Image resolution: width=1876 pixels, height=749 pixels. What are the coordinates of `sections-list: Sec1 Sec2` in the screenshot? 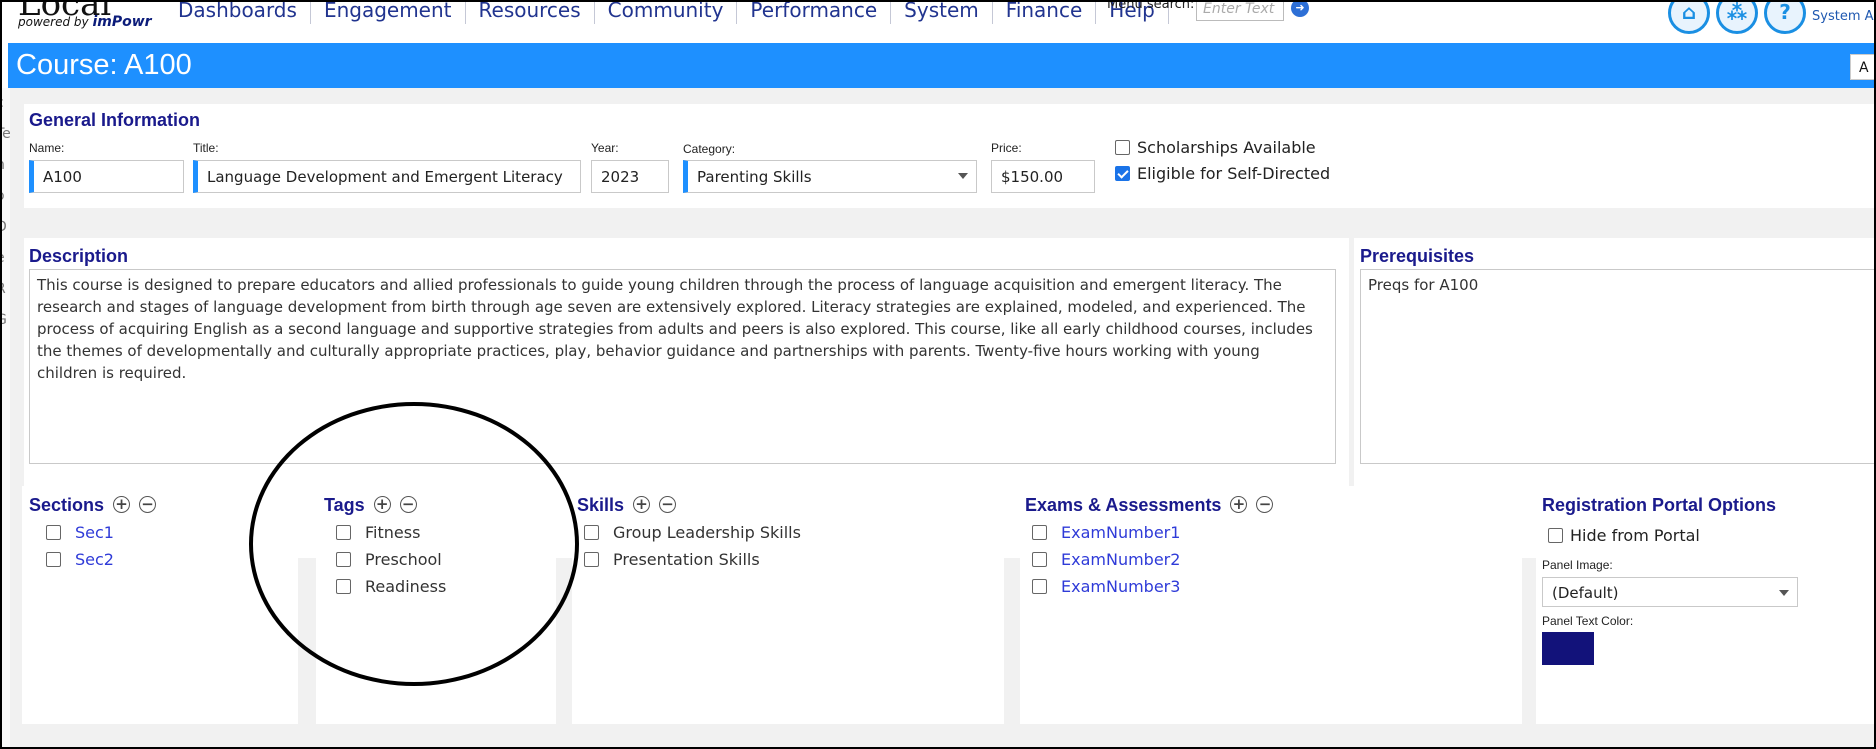 It's located at (80, 546).